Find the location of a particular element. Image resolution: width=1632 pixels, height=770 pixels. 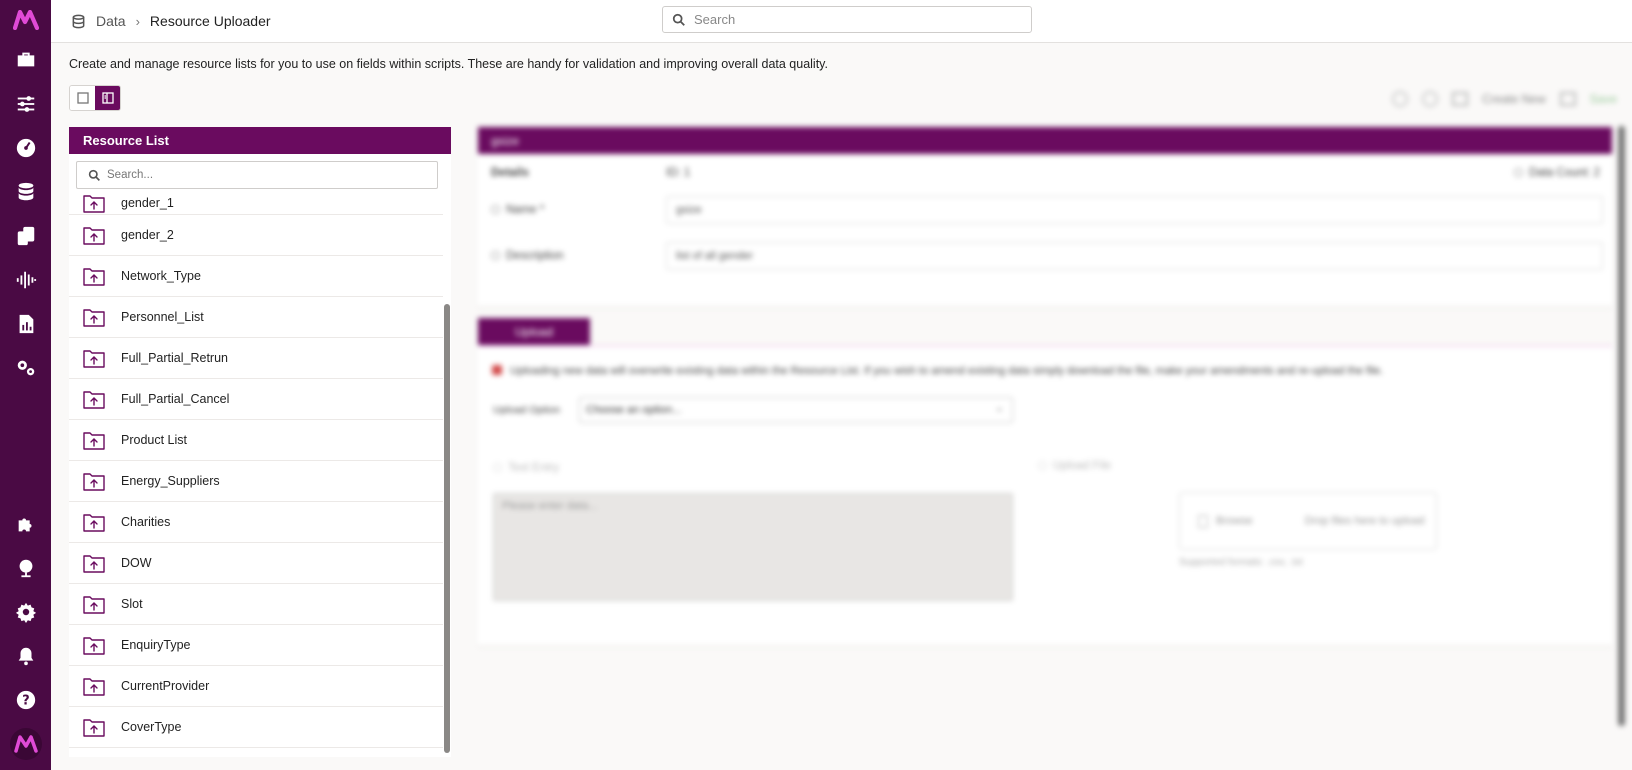

list-item-label: Full_Partial_Retrun is located at coordinates (174, 358).